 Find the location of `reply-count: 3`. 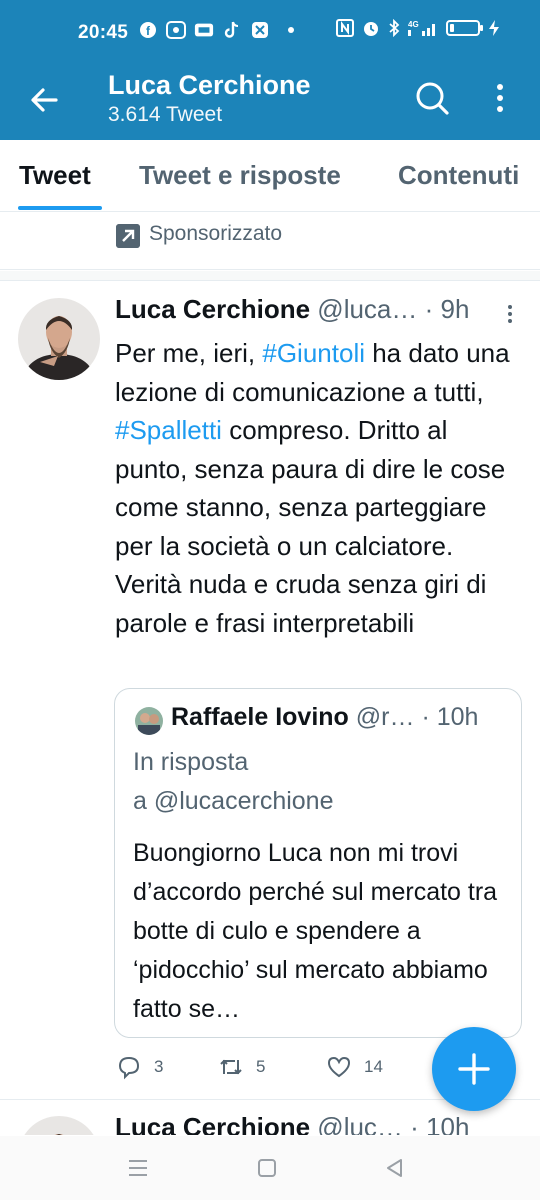

reply-count: 3 is located at coordinates (159, 1066).